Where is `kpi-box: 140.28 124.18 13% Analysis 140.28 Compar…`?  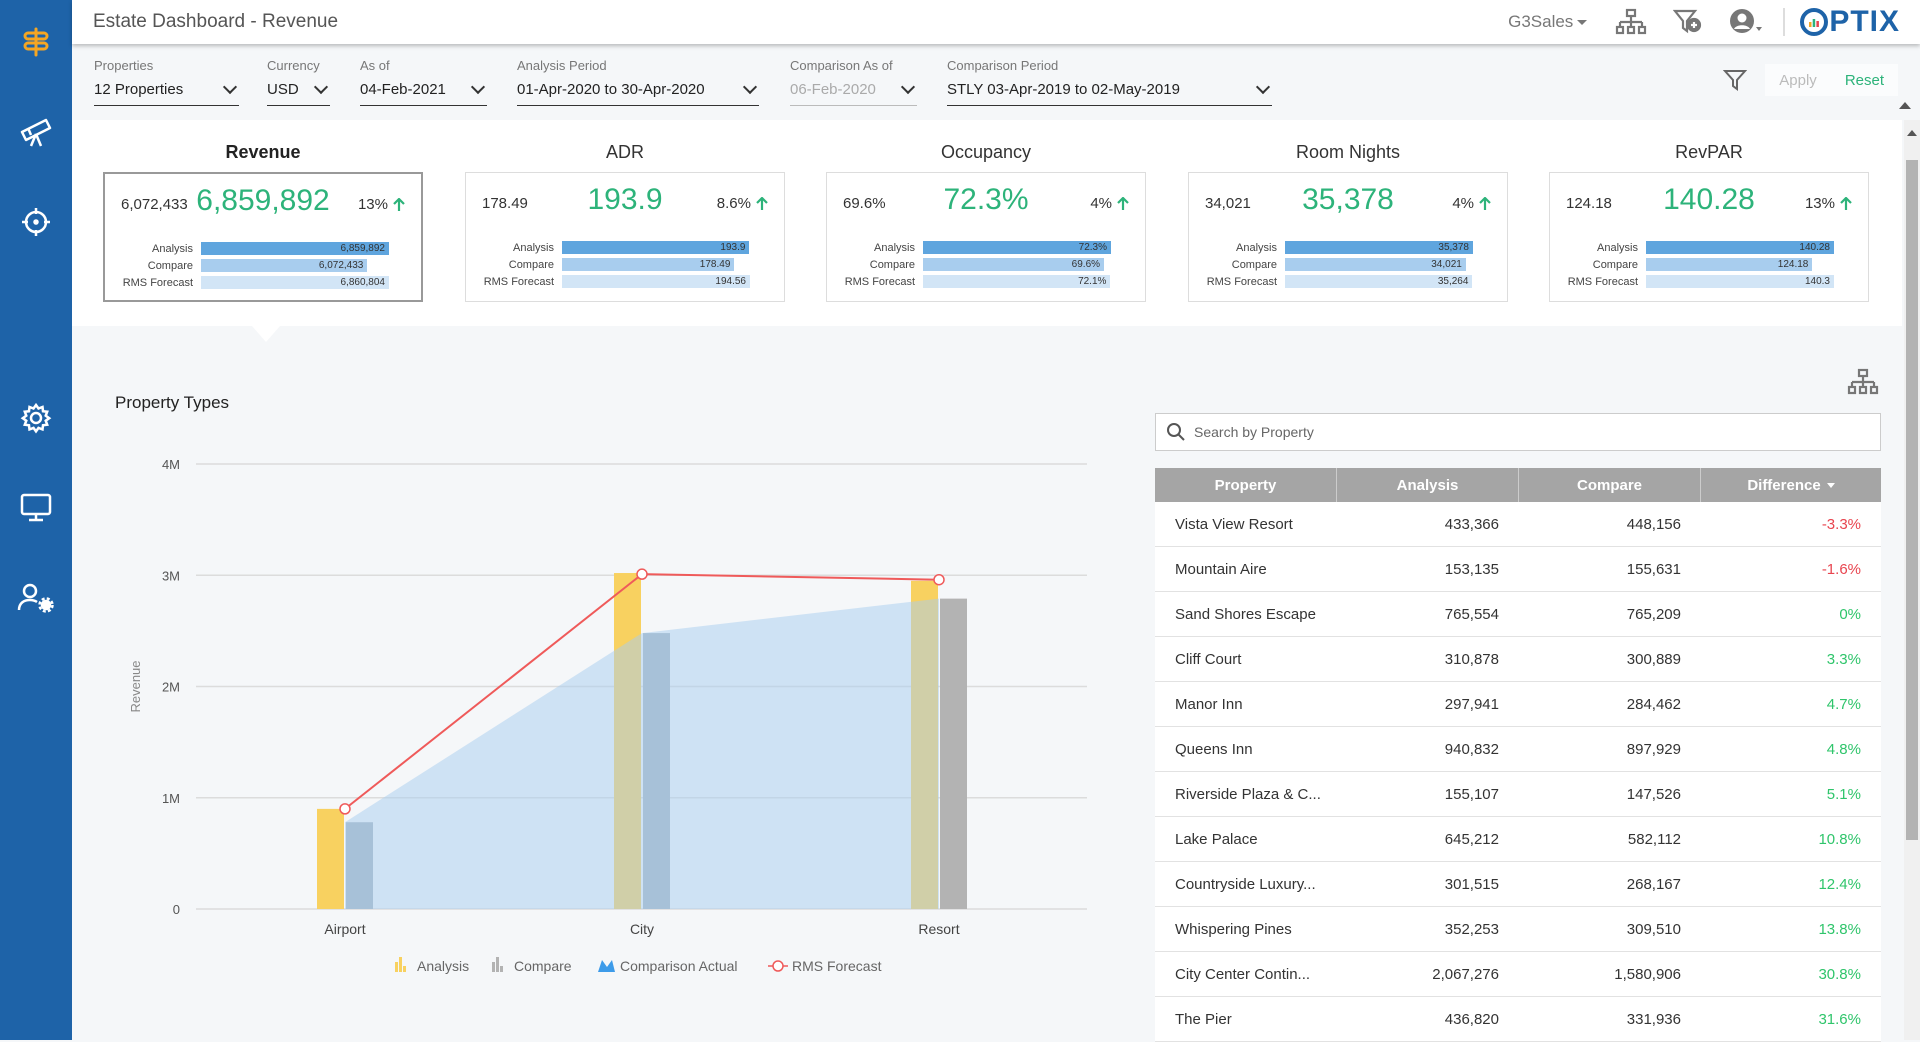
kpi-box: 140.28 124.18 13% Analysis 140.28 Compar… is located at coordinates (1709, 237).